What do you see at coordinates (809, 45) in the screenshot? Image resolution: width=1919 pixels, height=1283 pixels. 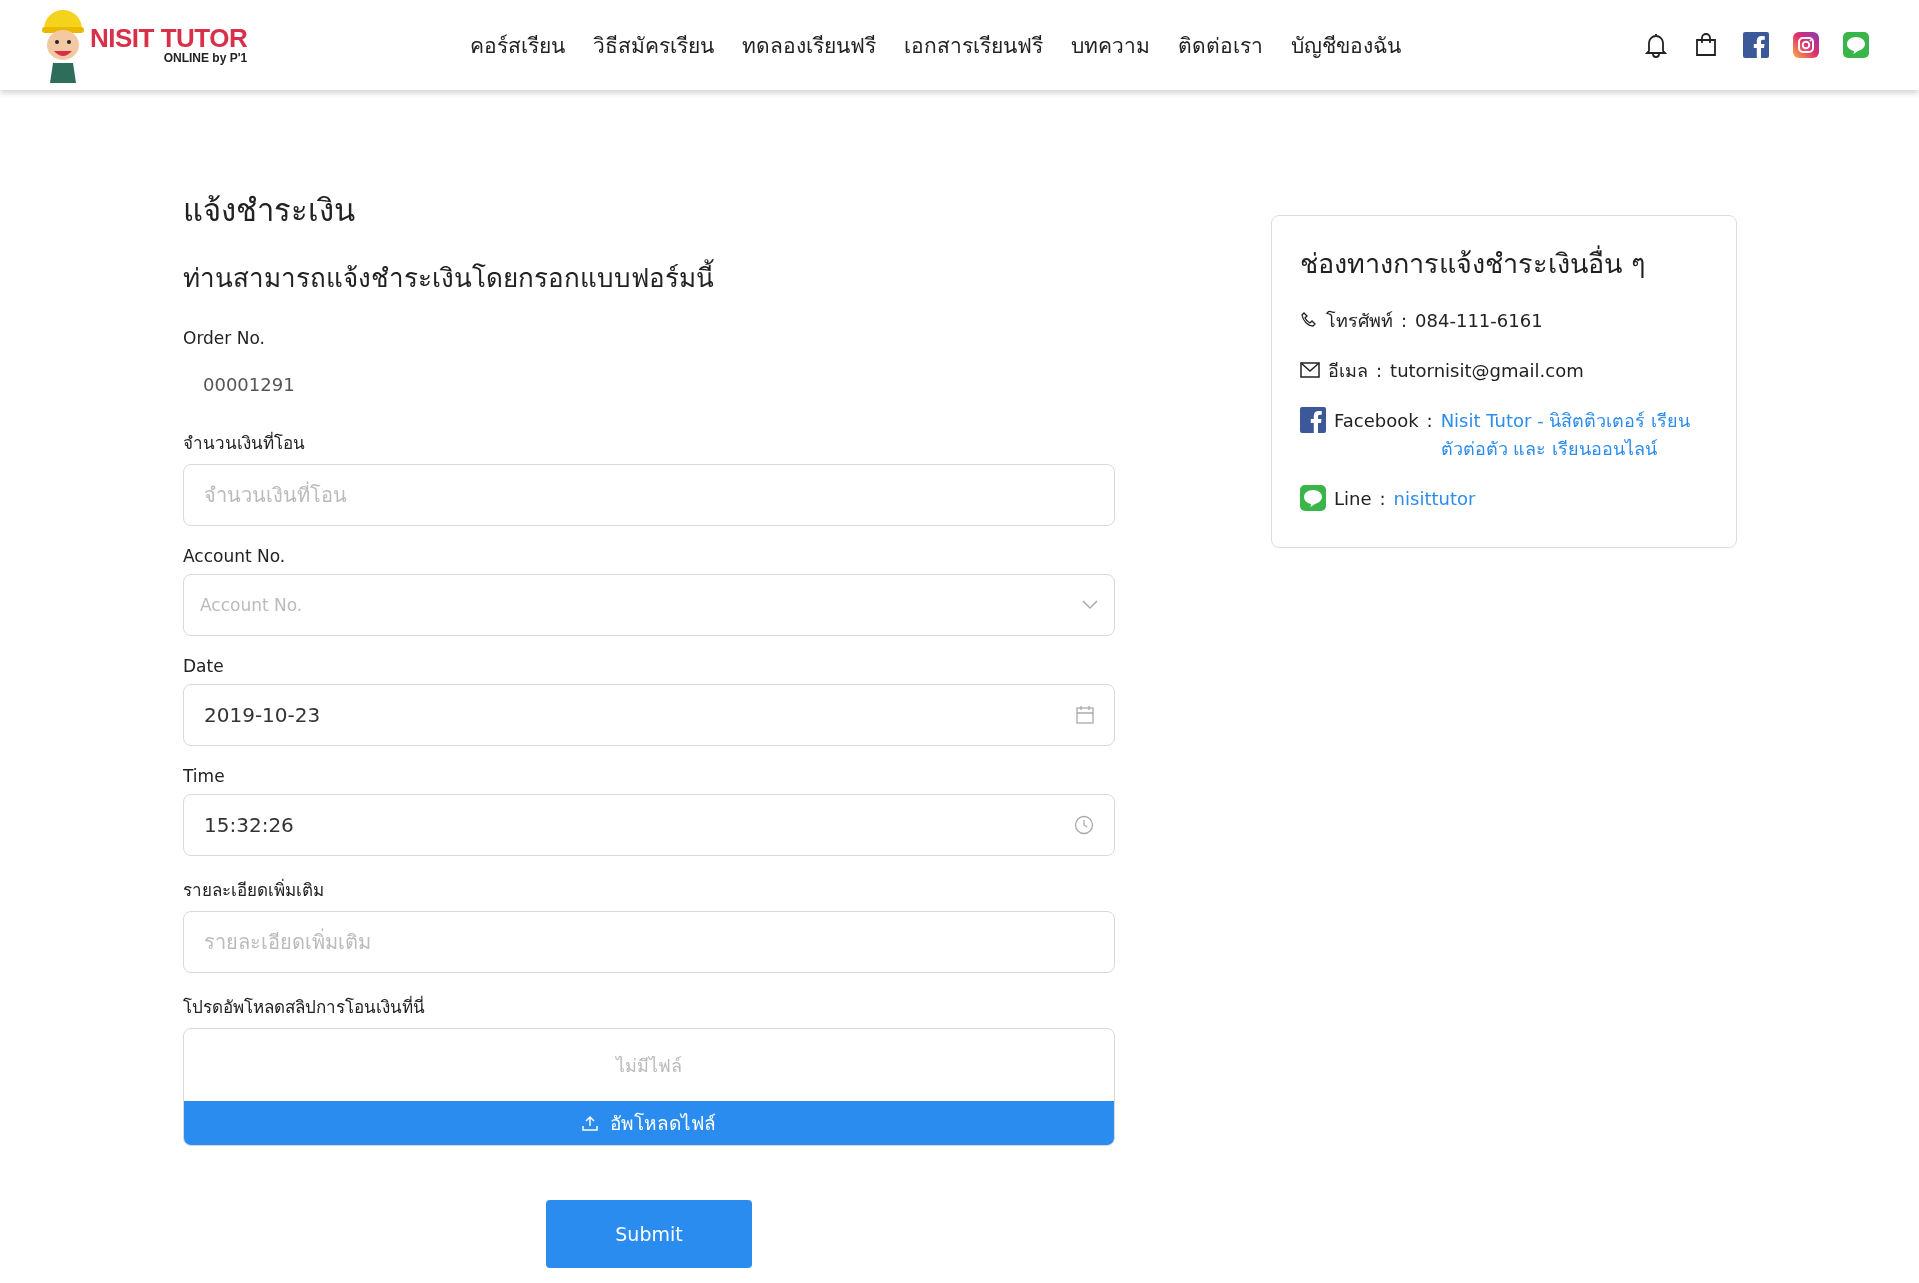 I see `nav-link: ทดลองเรียนฟรี` at bounding box center [809, 45].